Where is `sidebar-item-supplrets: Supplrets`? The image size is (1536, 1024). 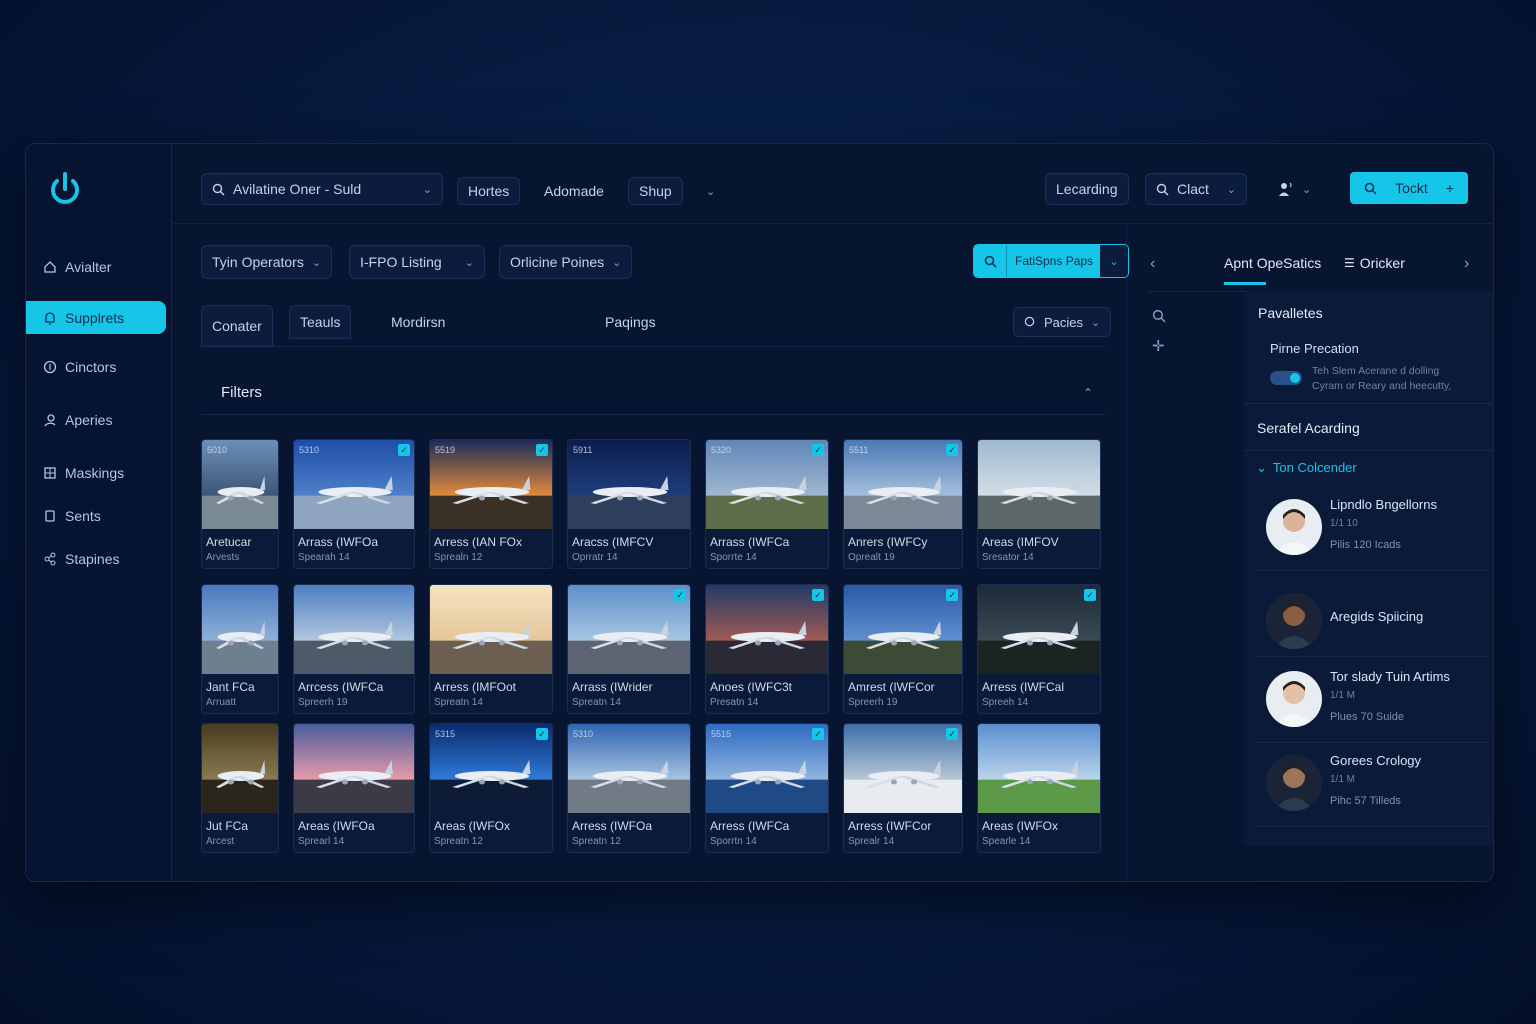 sidebar-item-supplrets: Supplrets is located at coordinates (96, 317).